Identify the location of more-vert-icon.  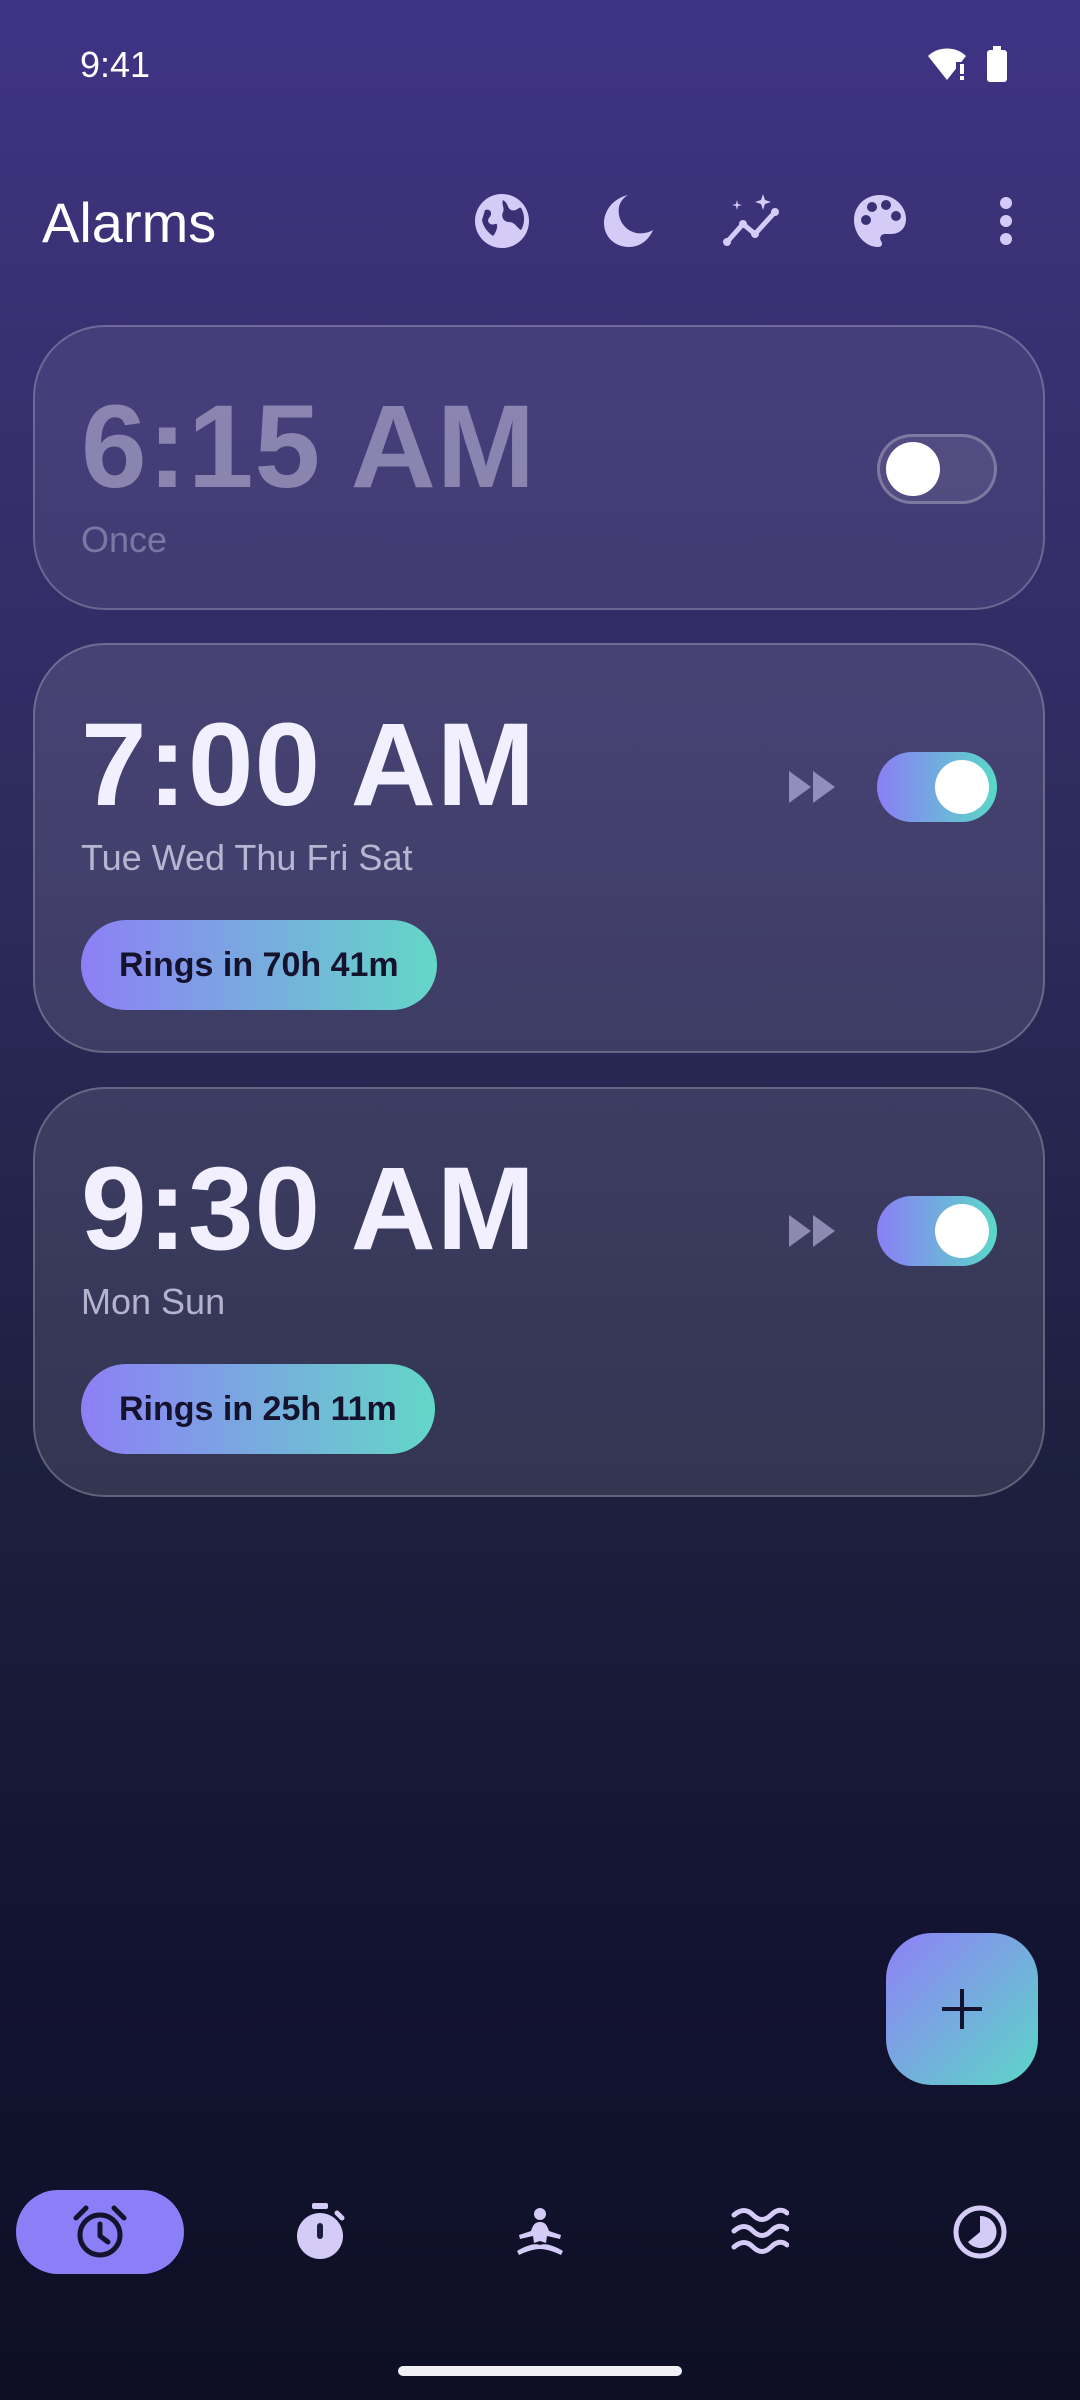
(1006, 221).